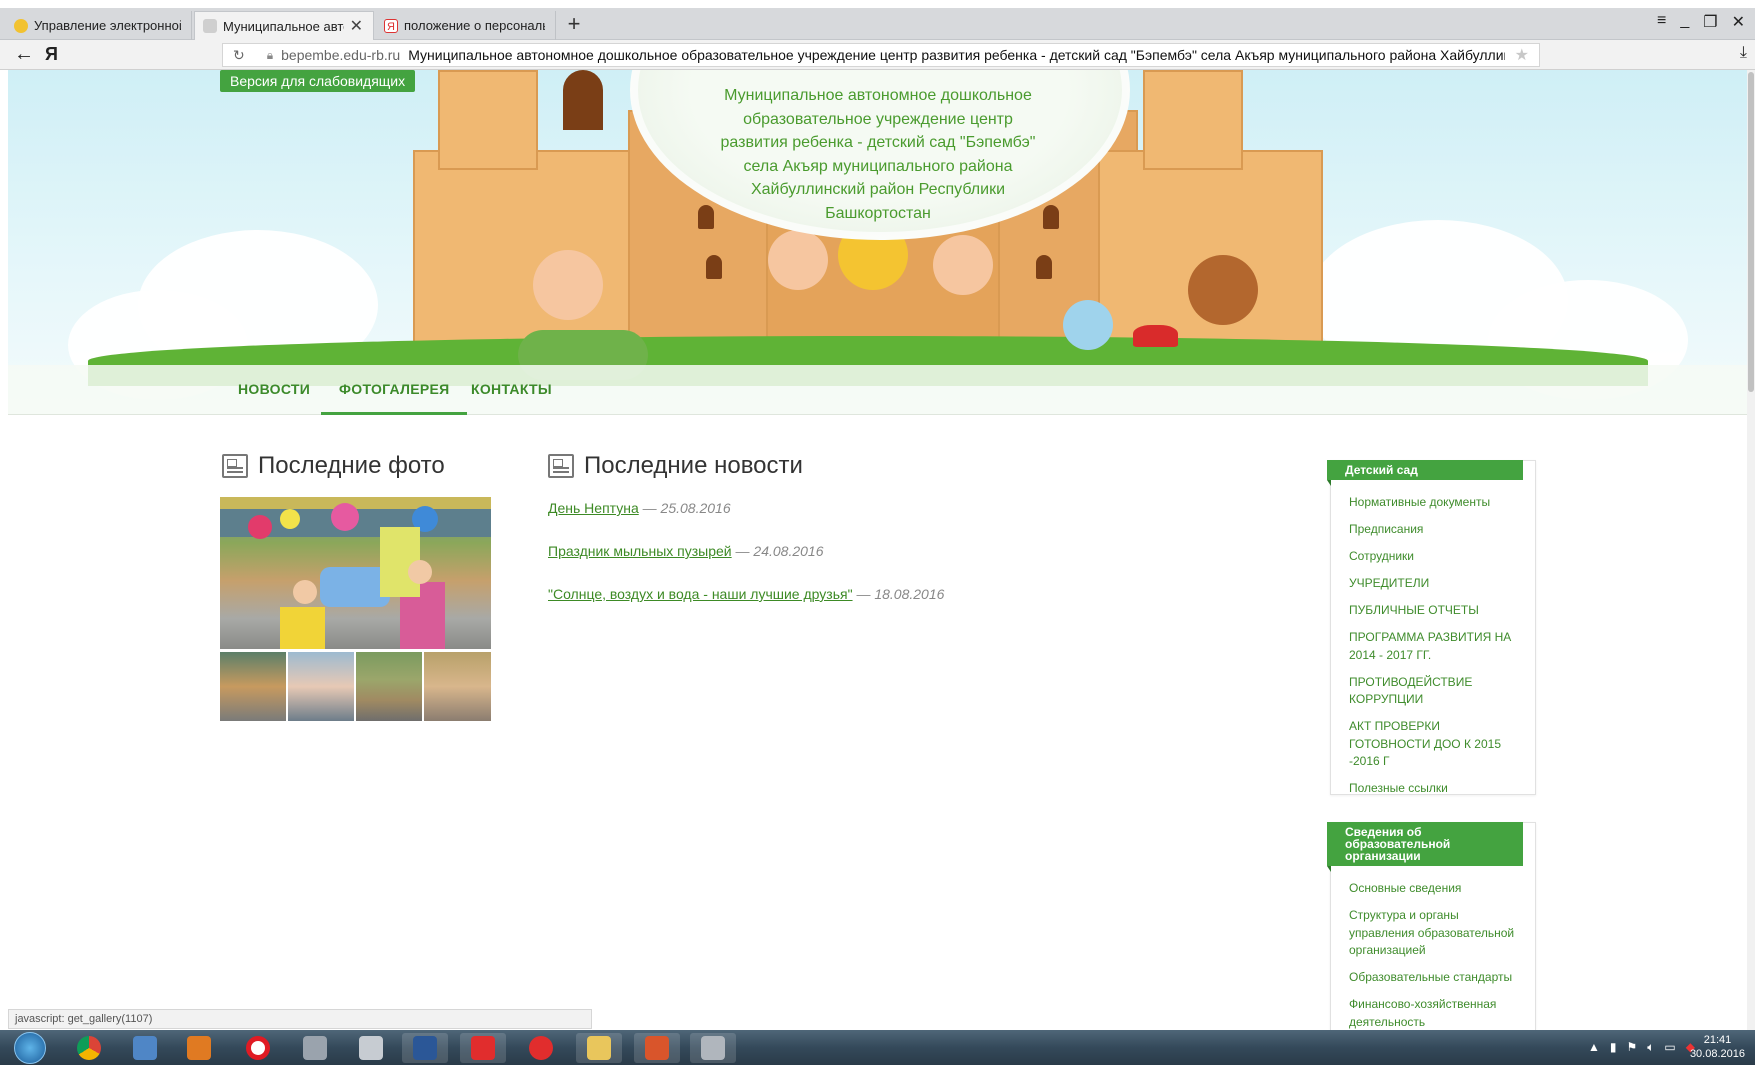 This screenshot has height=1065, width=1755. What do you see at coordinates (356, 26) in the screenshot?
I see `close-tab-icon: ✕` at bounding box center [356, 26].